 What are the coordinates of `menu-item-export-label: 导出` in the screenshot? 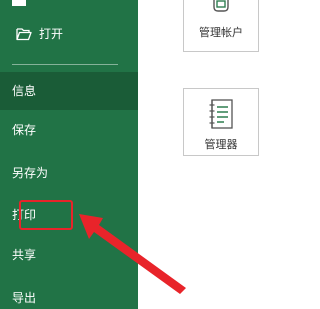 It's located at (24, 298).